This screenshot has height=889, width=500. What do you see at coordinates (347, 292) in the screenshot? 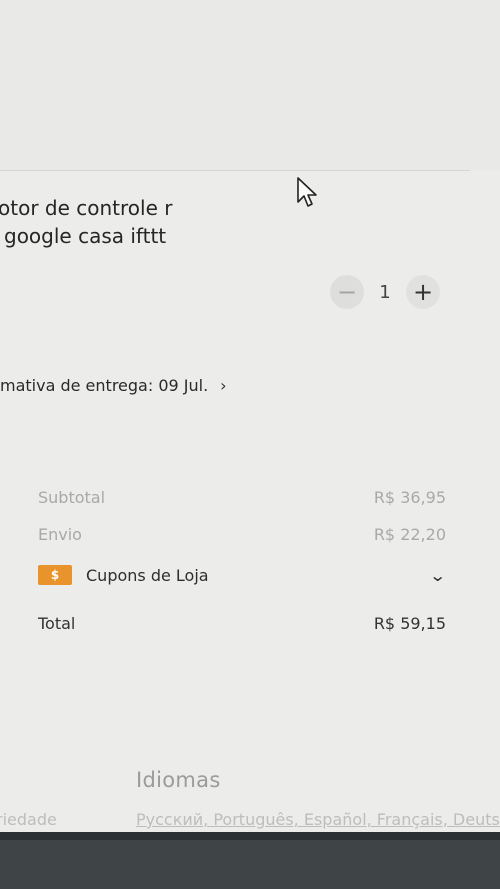
I see `quantity-decrease-button: −` at bounding box center [347, 292].